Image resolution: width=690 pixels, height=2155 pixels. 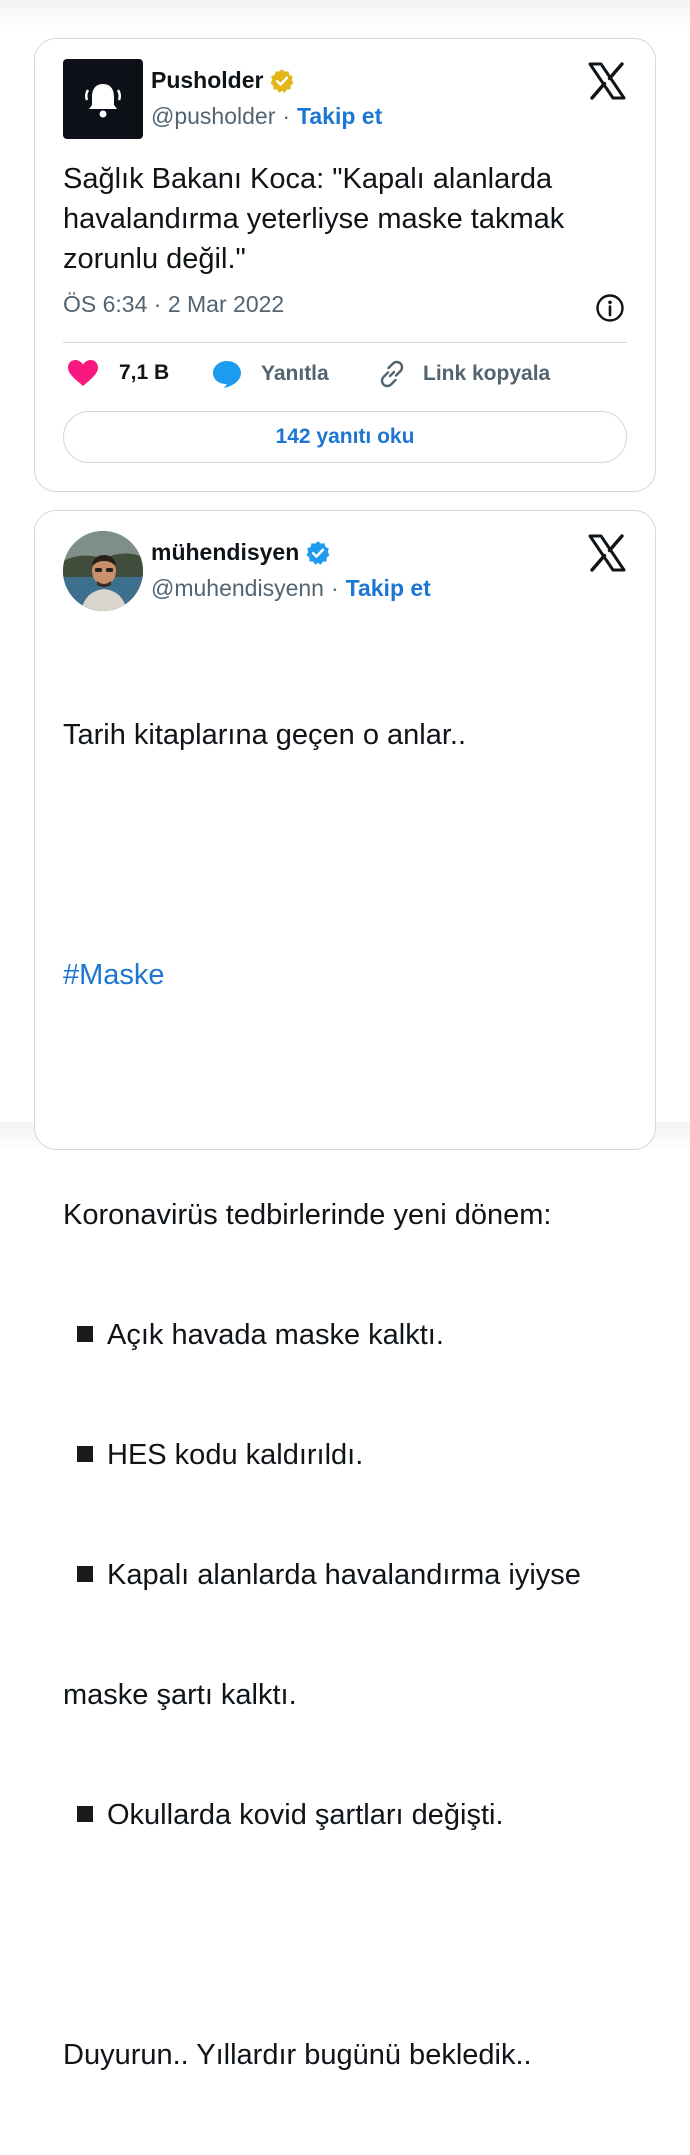 I want to click on heart-icon, so click(x=83, y=373).